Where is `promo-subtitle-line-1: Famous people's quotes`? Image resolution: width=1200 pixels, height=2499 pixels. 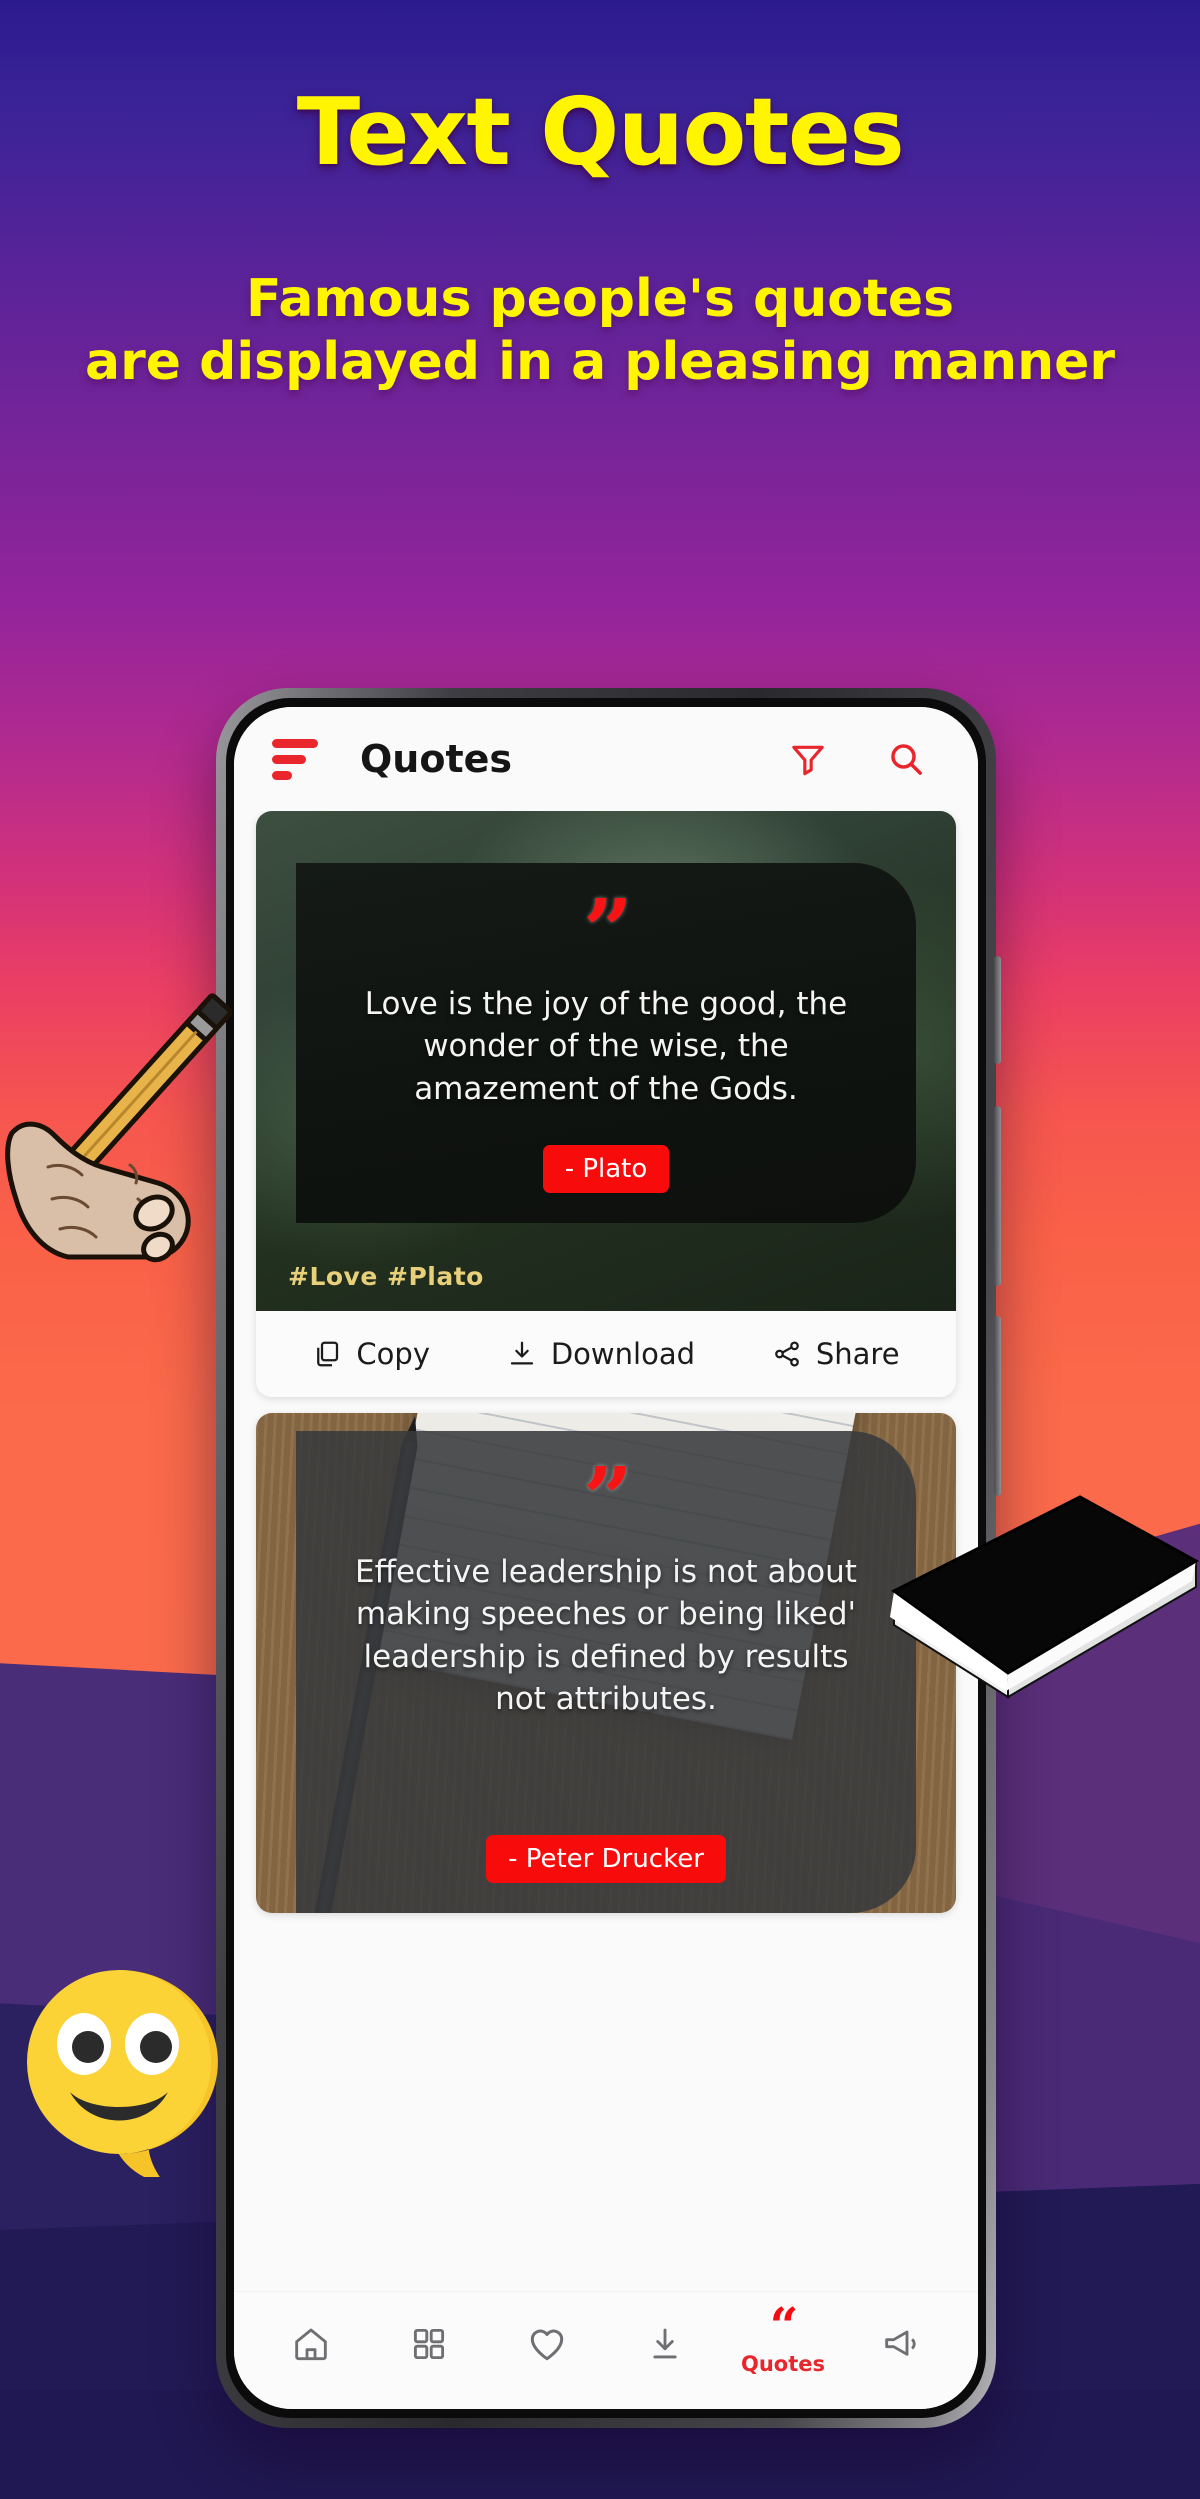 promo-subtitle-line-1: Famous people's quotes is located at coordinates (600, 299).